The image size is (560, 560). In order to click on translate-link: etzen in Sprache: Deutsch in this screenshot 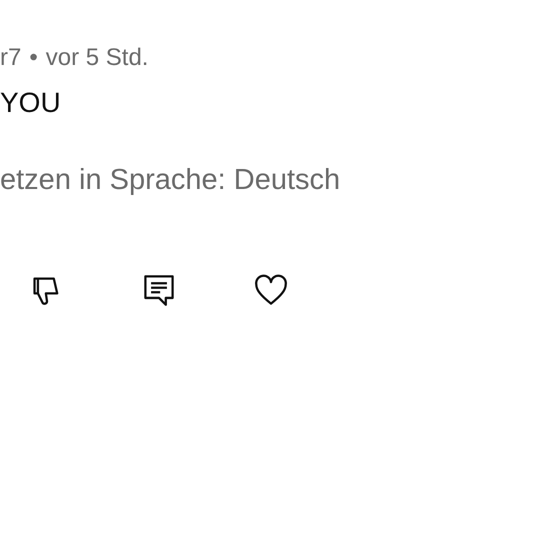, I will do `click(280, 180)`.